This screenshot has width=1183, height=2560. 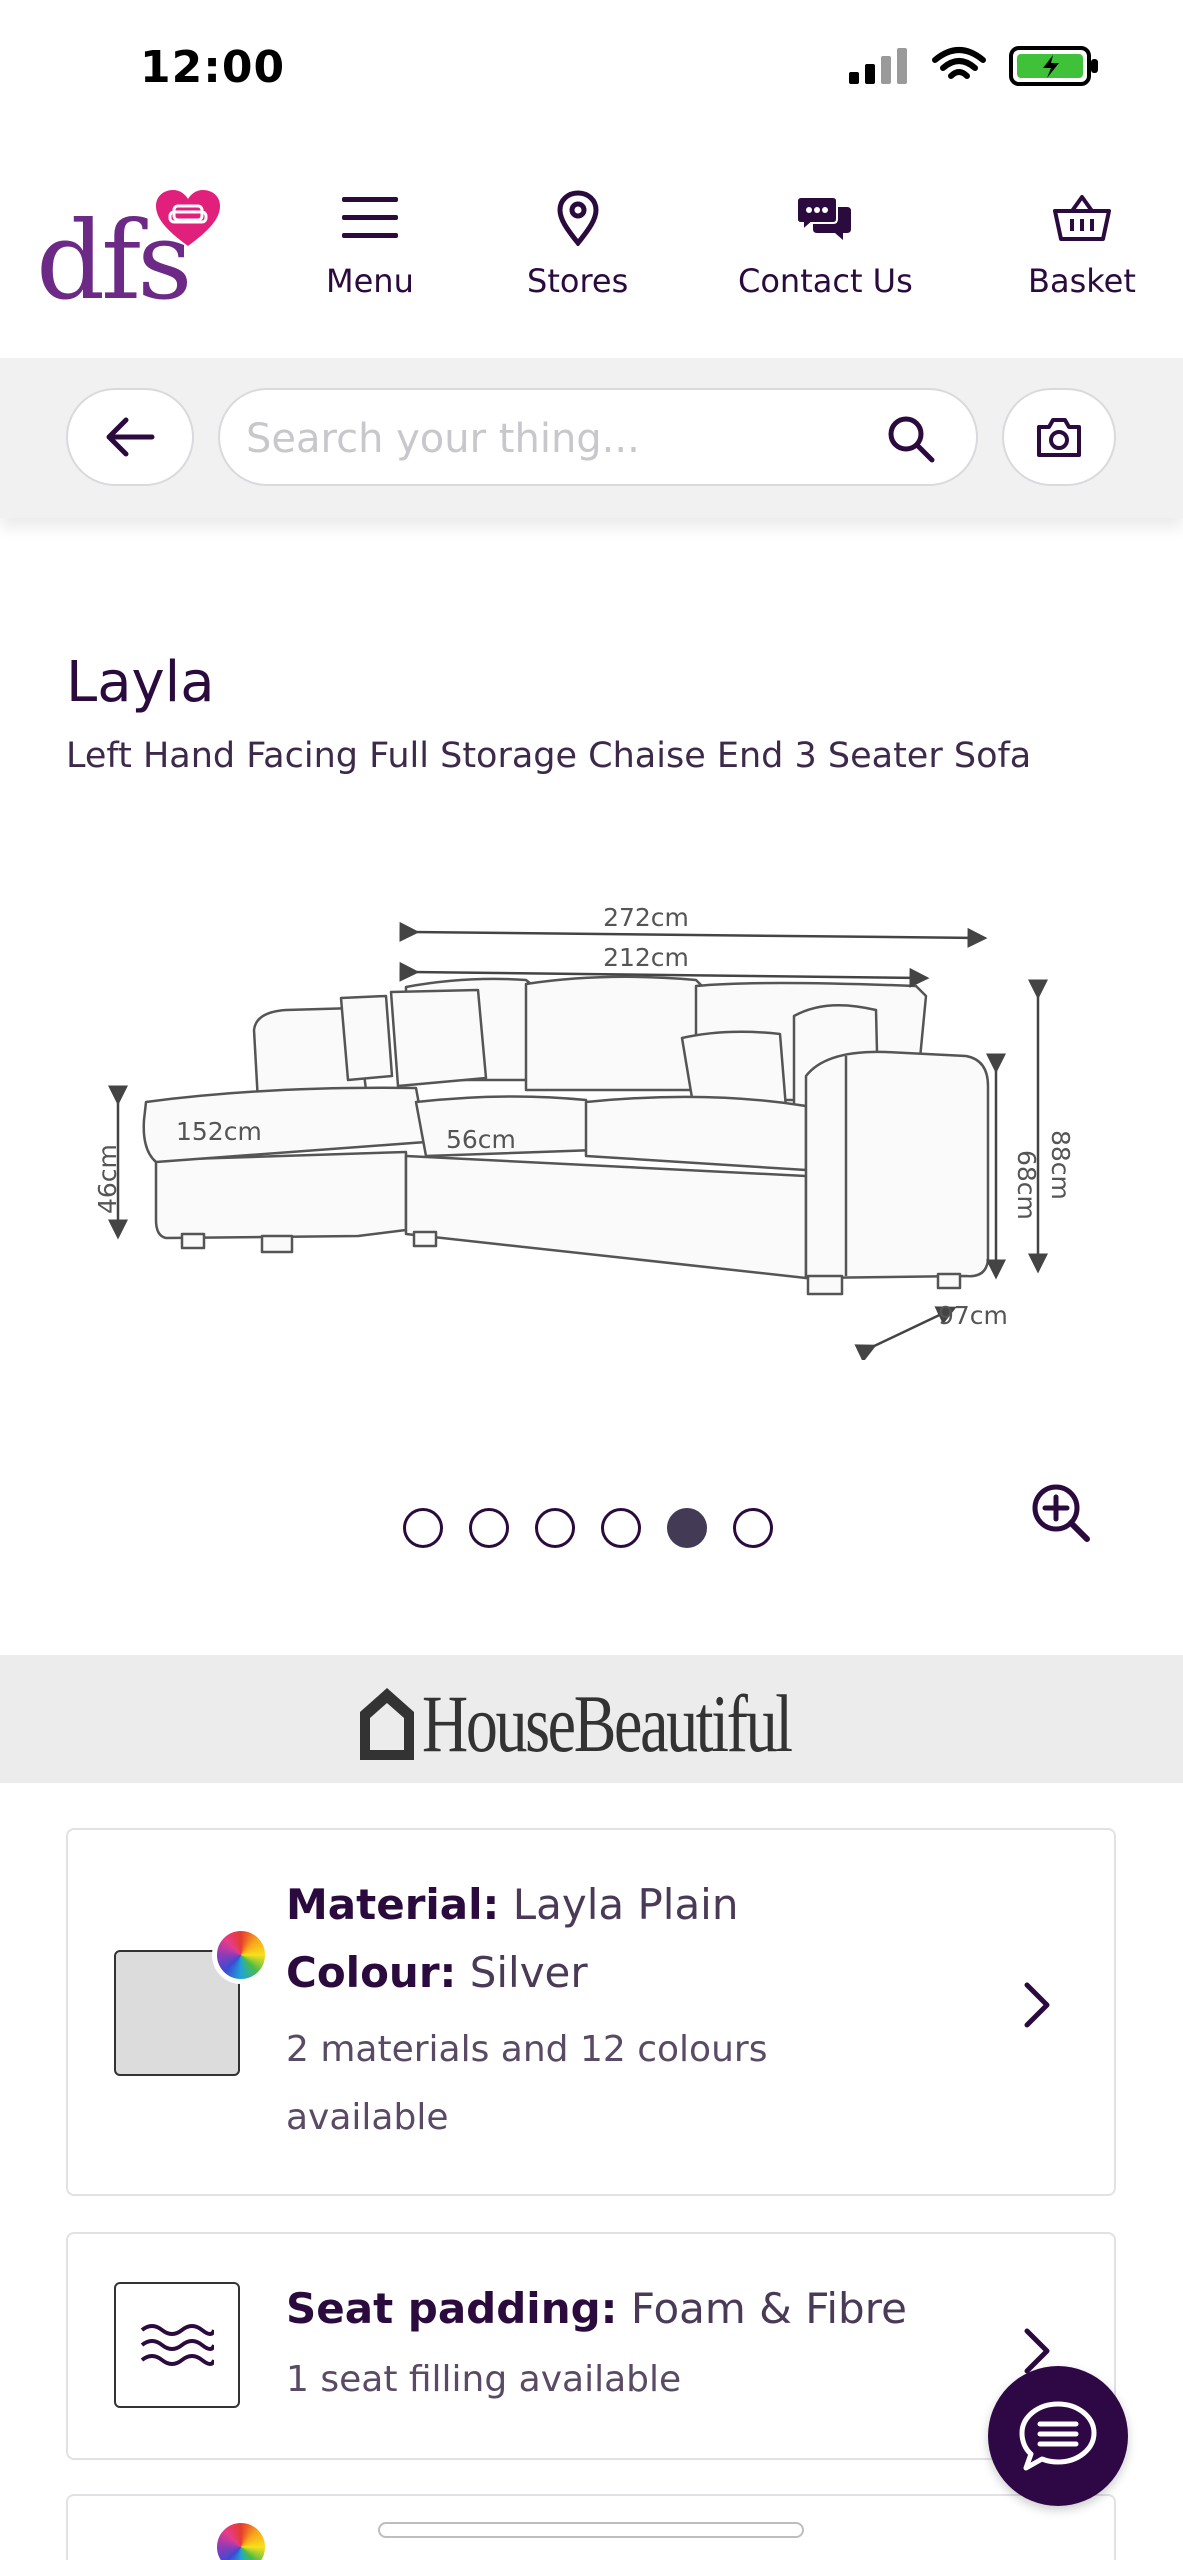 What do you see at coordinates (136, 243) in the screenshot?
I see `dfs-logo: dfs` at bounding box center [136, 243].